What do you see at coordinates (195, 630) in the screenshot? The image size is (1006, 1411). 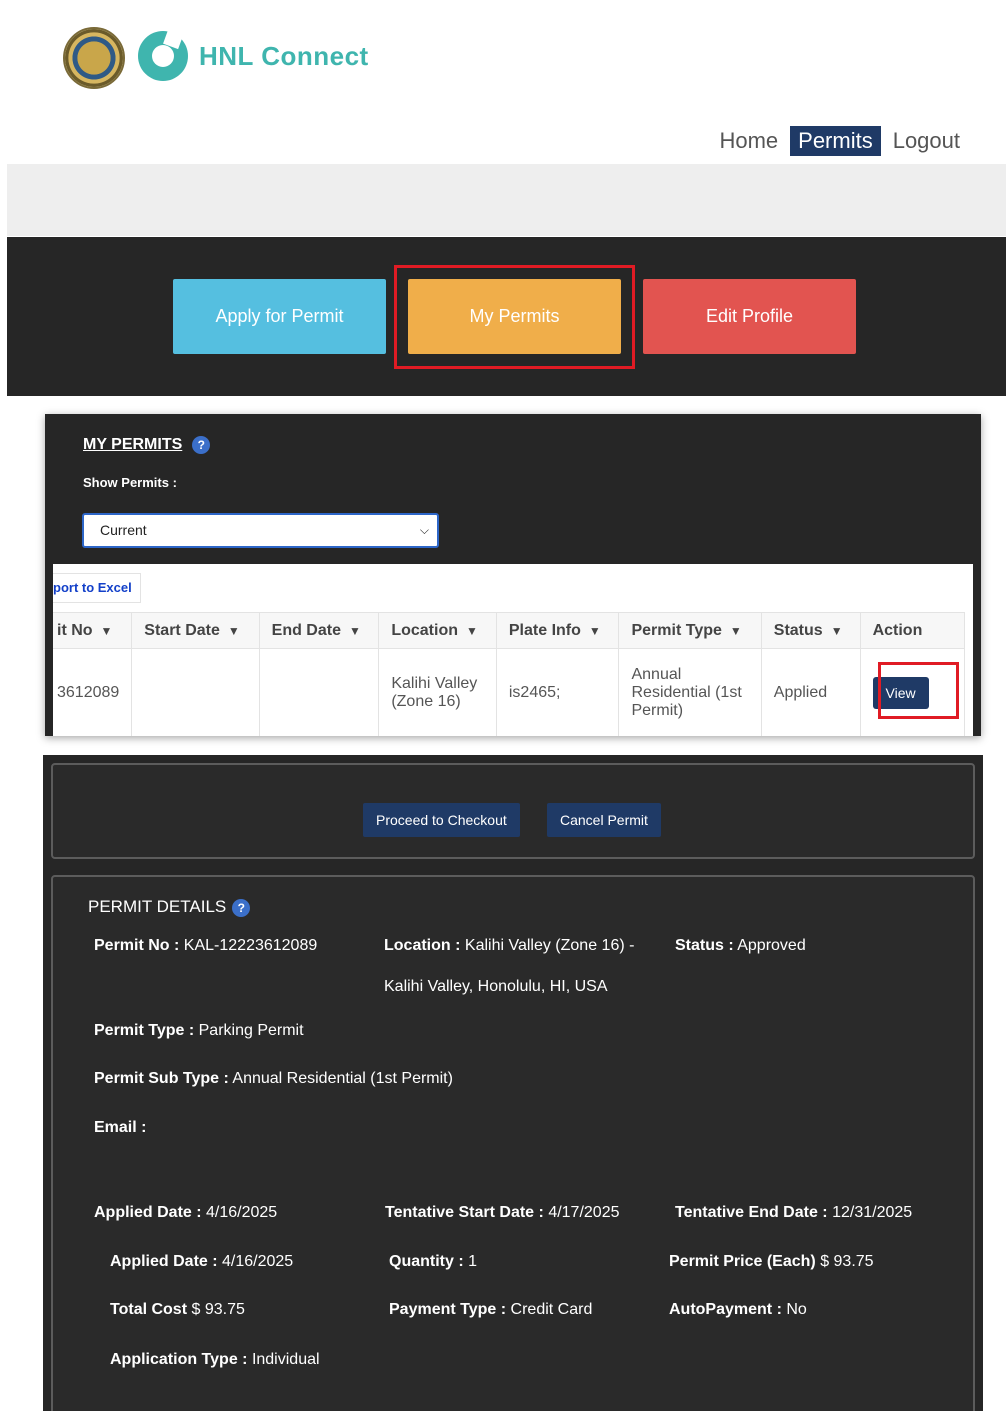 I see `col-start-date: Start Date ▼` at bounding box center [195, 630].